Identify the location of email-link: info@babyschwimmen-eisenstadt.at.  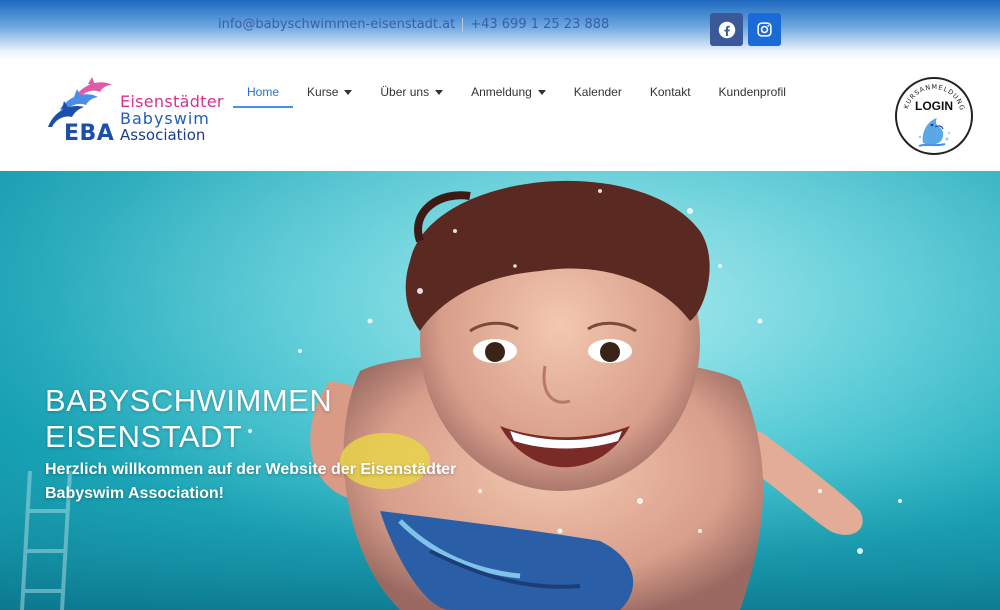
(336, 24).